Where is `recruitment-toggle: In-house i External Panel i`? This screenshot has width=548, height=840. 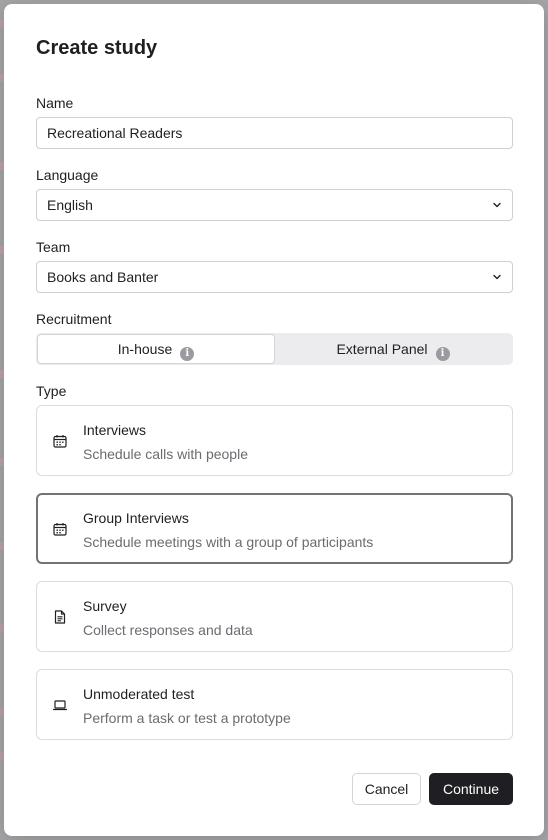
recruitment-toggle: In-house i External Panel i is located at coordinates (274, 349).